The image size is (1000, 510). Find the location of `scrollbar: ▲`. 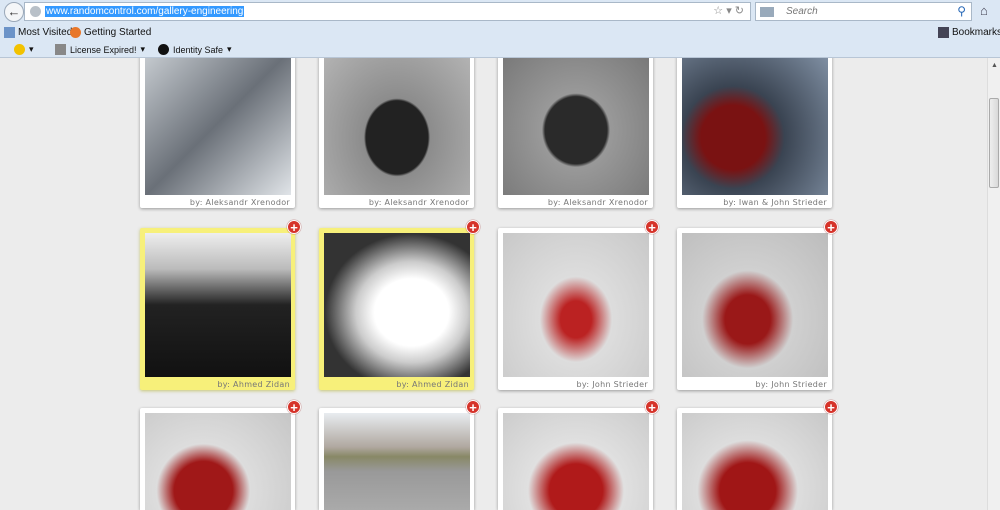

scrollbar: ▲ is located at coordinates (993, 284).